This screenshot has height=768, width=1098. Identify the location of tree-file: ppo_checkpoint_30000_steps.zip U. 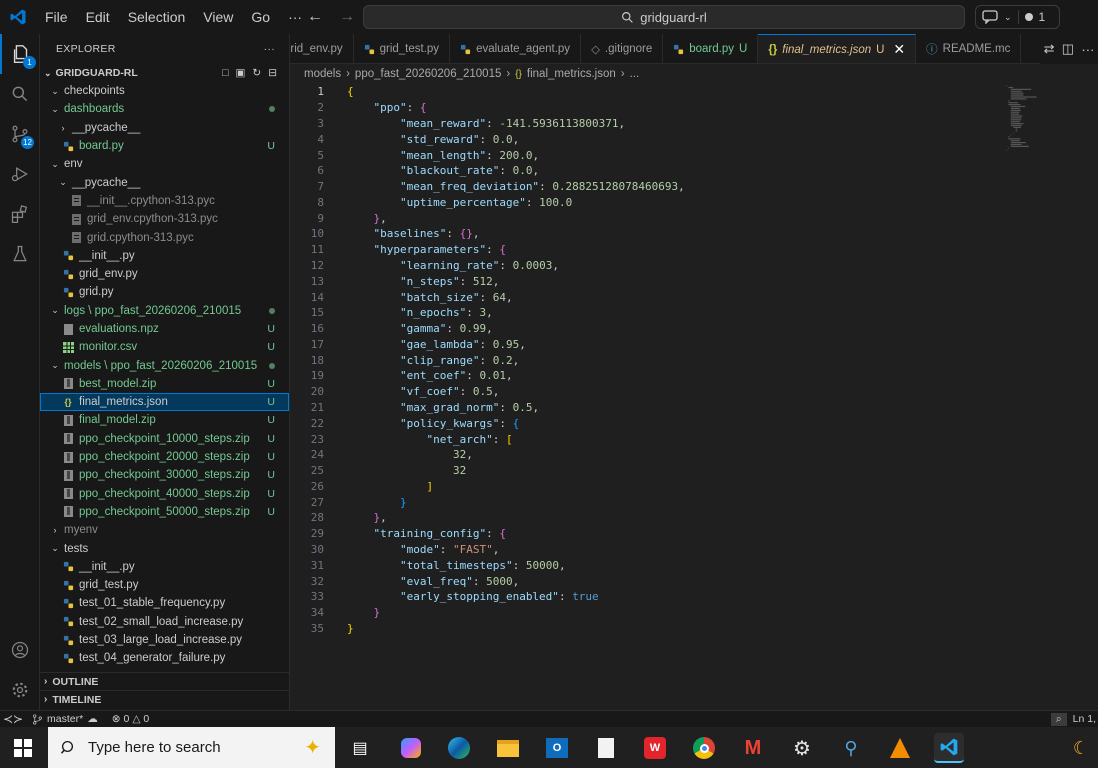
(164, 475).